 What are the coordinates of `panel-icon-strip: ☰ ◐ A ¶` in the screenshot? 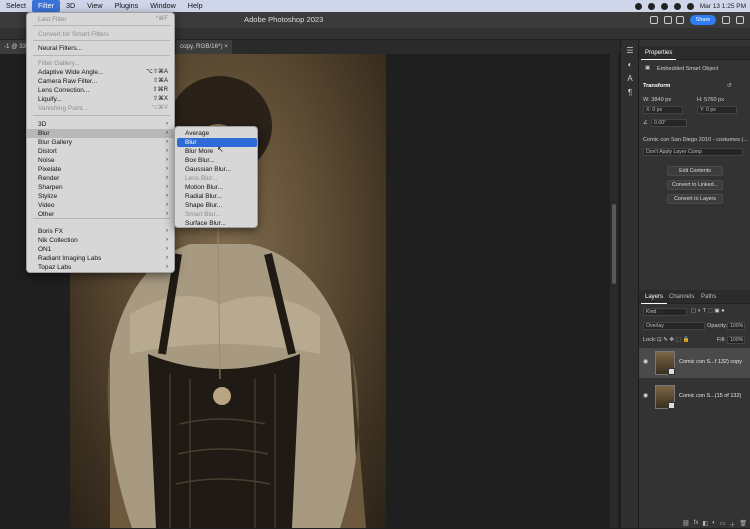 It's located at (629, 284).